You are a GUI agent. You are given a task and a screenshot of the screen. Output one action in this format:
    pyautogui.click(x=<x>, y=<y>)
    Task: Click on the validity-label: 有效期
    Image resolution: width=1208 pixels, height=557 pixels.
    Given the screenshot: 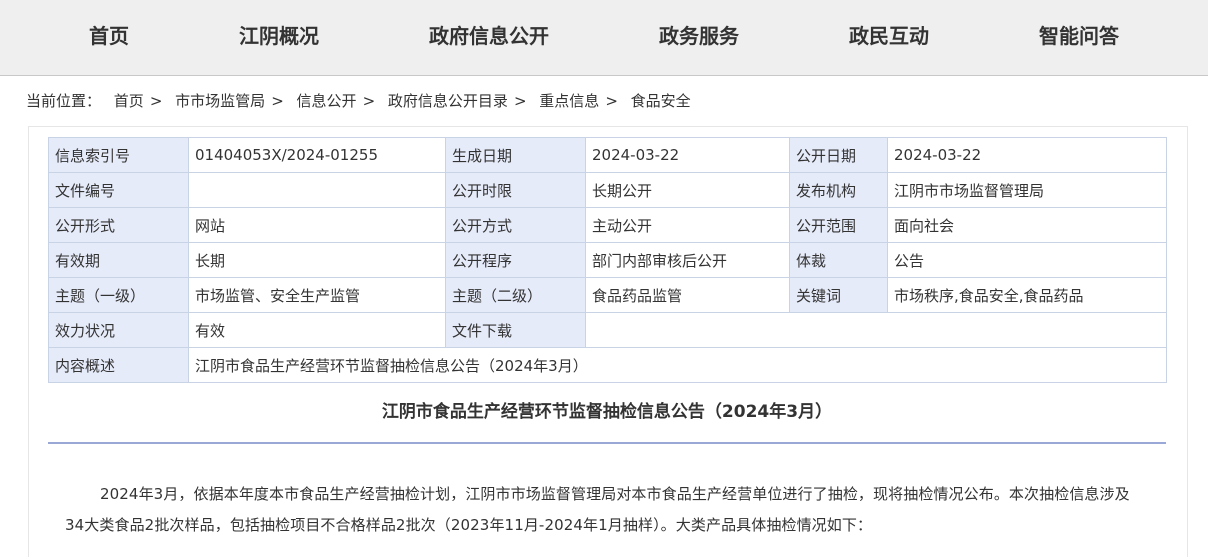 What is the action you would take?
    pyautogui.click(x=118, y=260)
    